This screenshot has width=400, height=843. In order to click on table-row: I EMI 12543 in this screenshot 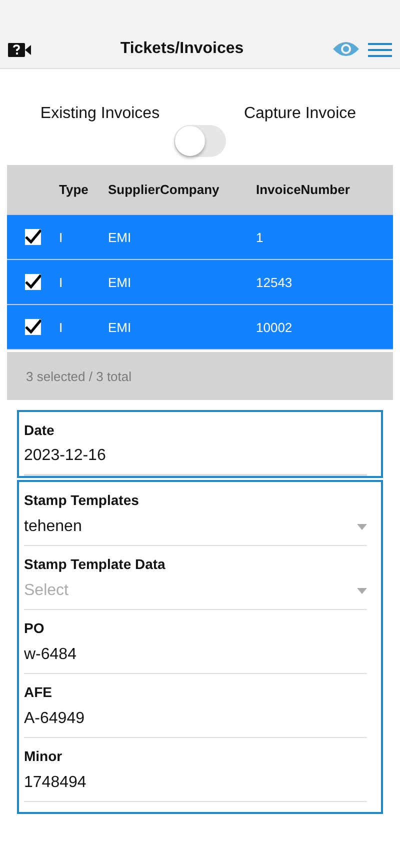, I will do `click(200, 282)`.